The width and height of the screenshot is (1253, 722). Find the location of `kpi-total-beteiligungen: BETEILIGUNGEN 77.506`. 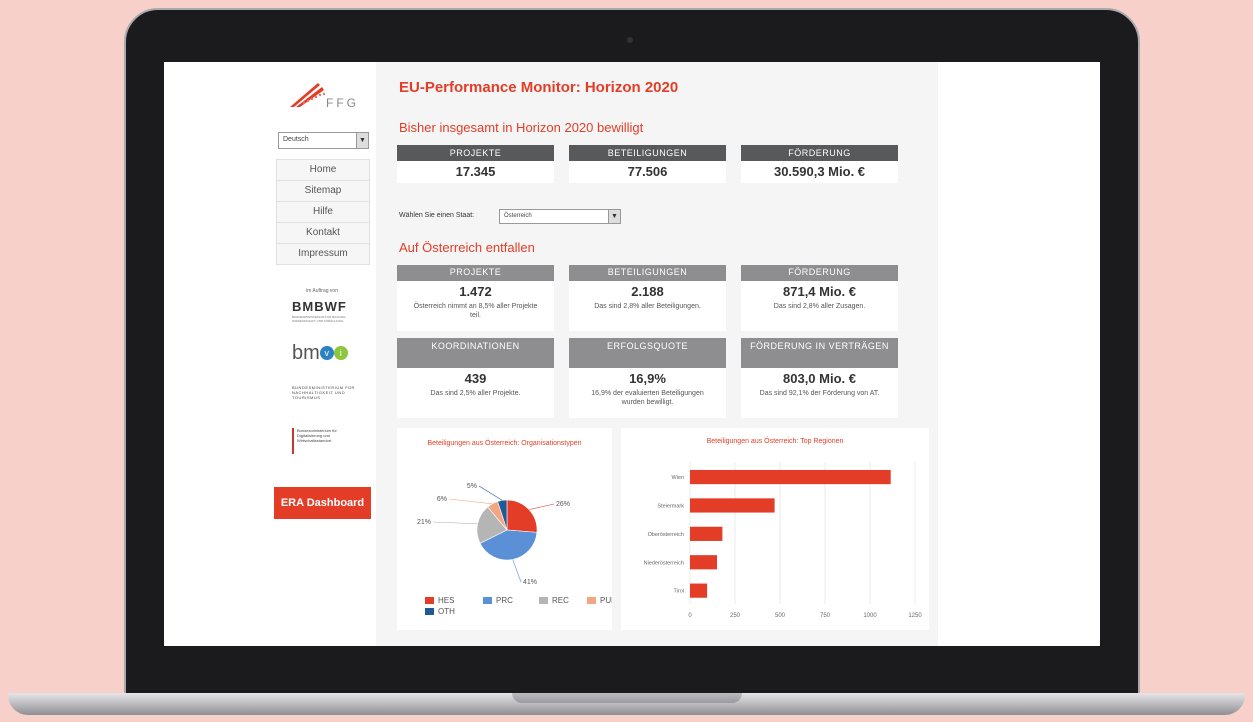

kpi-total-beteiligungen: BETEILIGUNGEN 77.506 is located at coordinates (647, 164).